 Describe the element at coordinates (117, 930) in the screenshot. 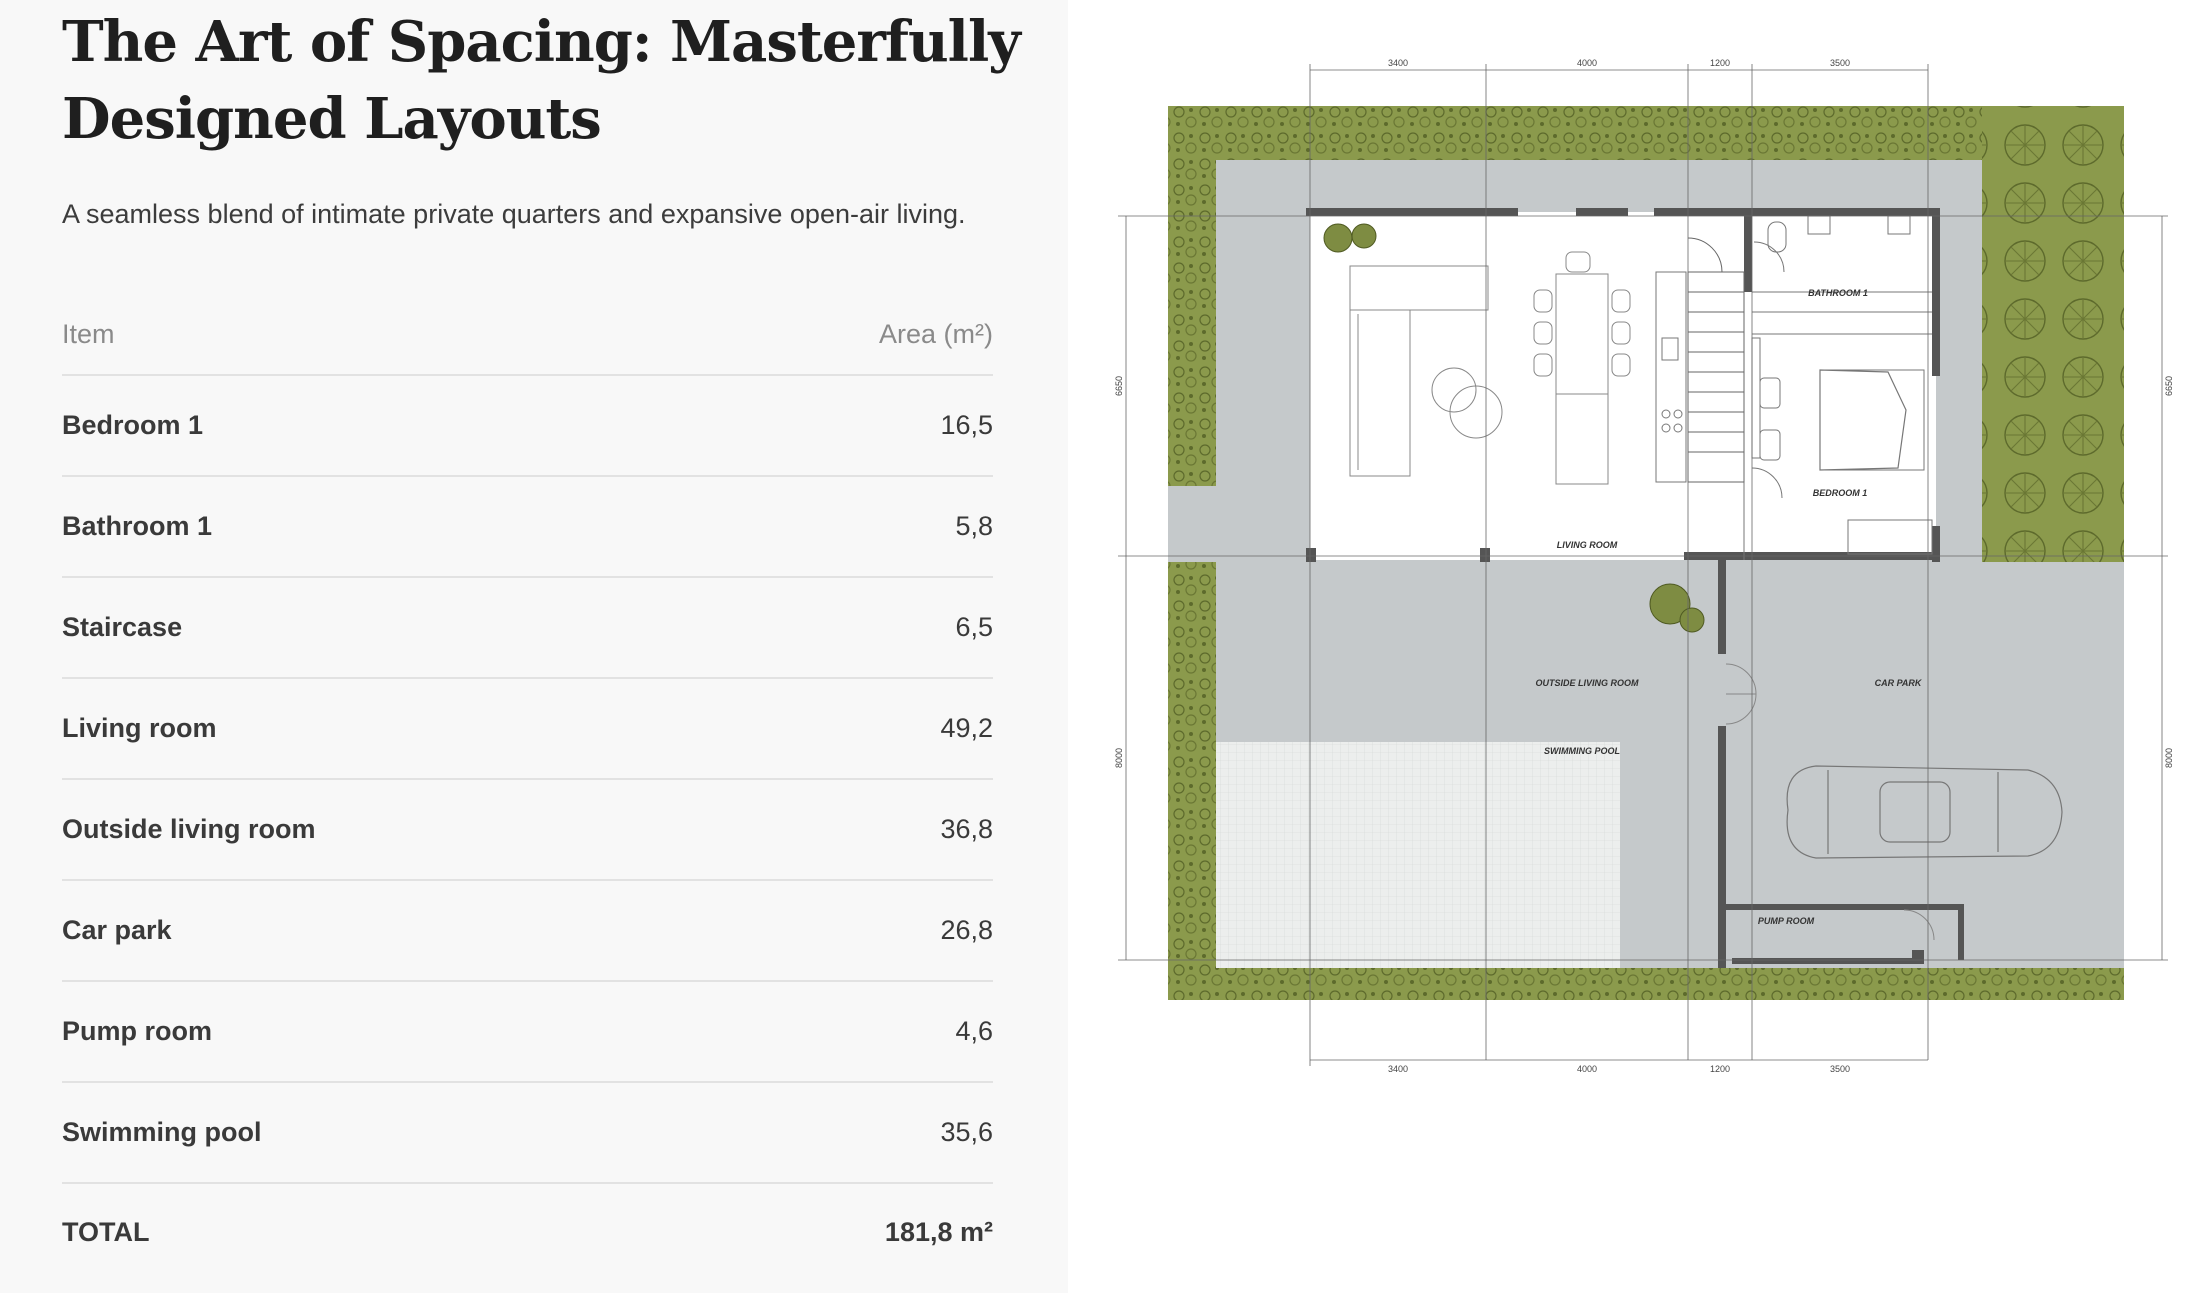

I see `row-name: Car park` at that location.